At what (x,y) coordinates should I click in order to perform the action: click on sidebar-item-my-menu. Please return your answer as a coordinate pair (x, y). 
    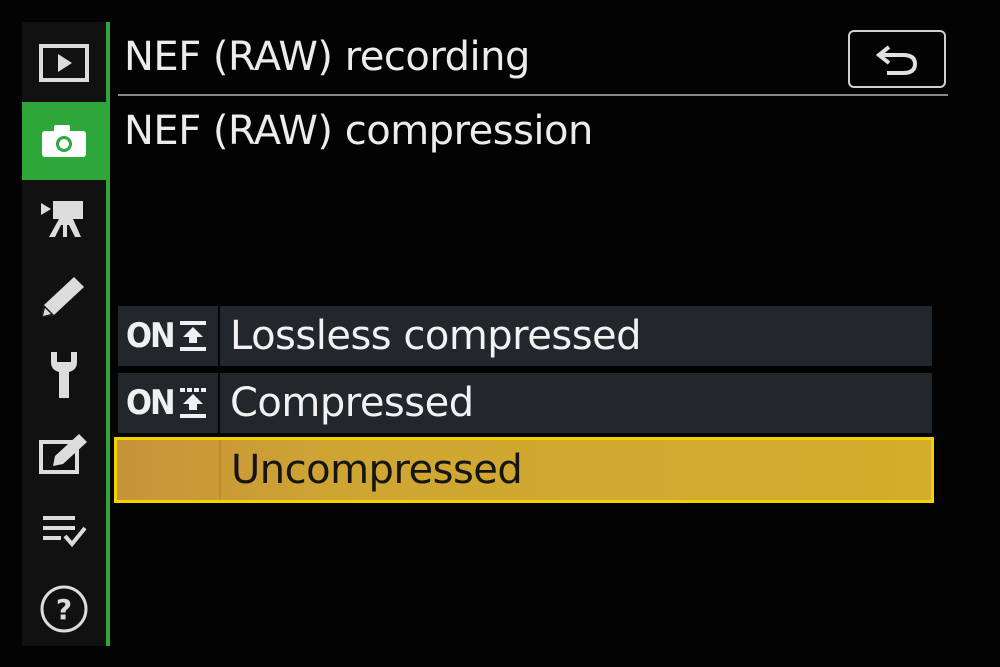
    Looking at the image, I should click on (64, 531).